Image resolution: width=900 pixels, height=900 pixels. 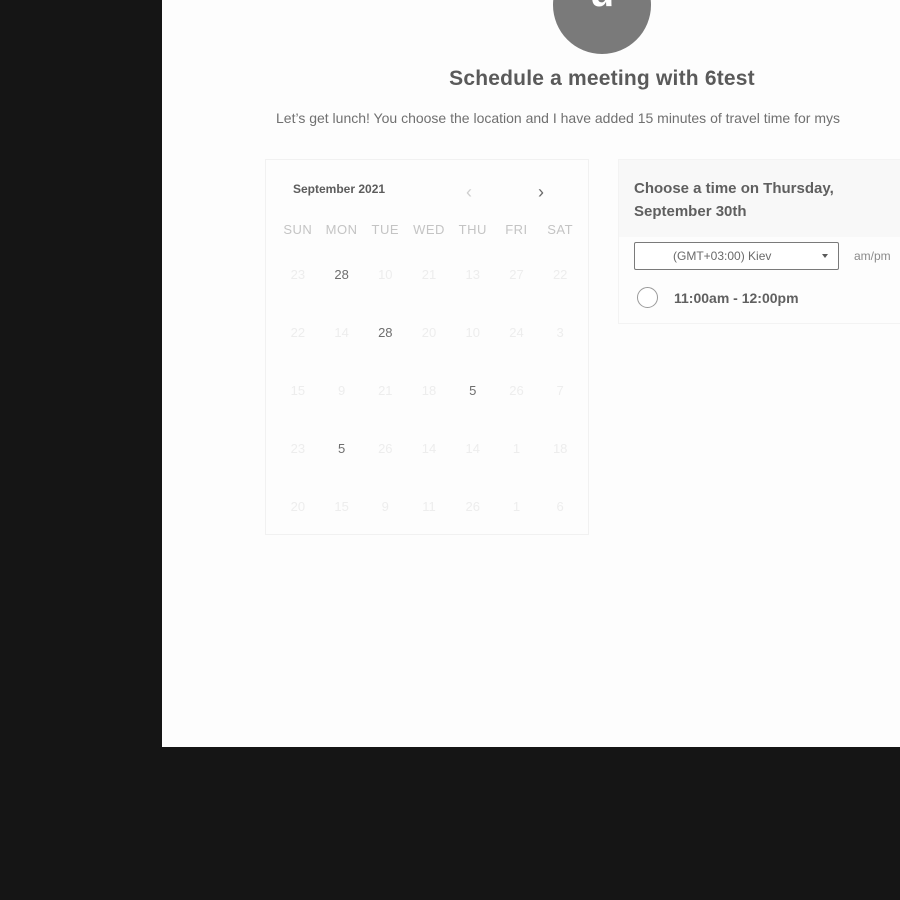 What do you see at coordinates (429, 460) in the screenshot?
I see `calendar-week-row: 23 5 26 14 14 1 18` at bounding box center [429, 460].